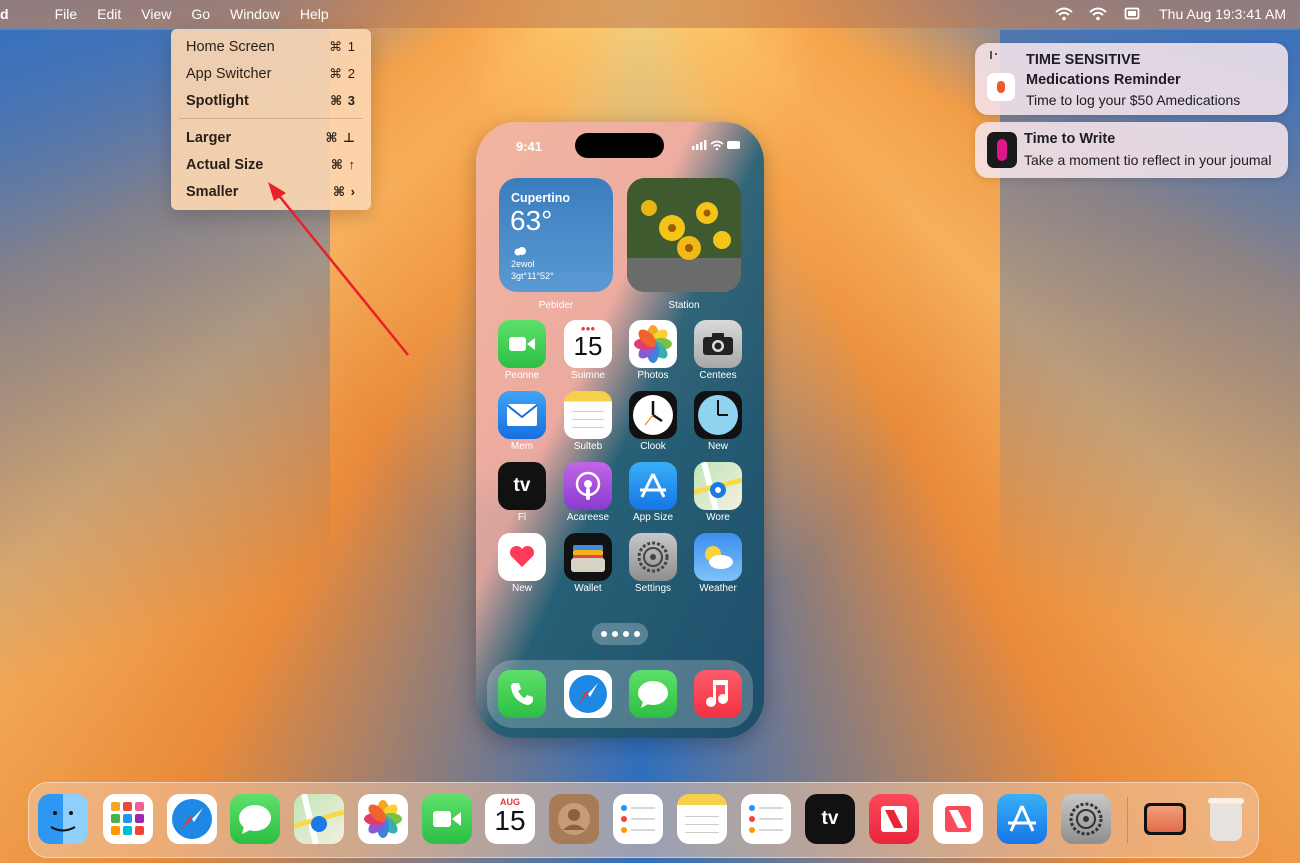 The image size is (1300, 863). I want to click on camera-icon, so click(718, 344).